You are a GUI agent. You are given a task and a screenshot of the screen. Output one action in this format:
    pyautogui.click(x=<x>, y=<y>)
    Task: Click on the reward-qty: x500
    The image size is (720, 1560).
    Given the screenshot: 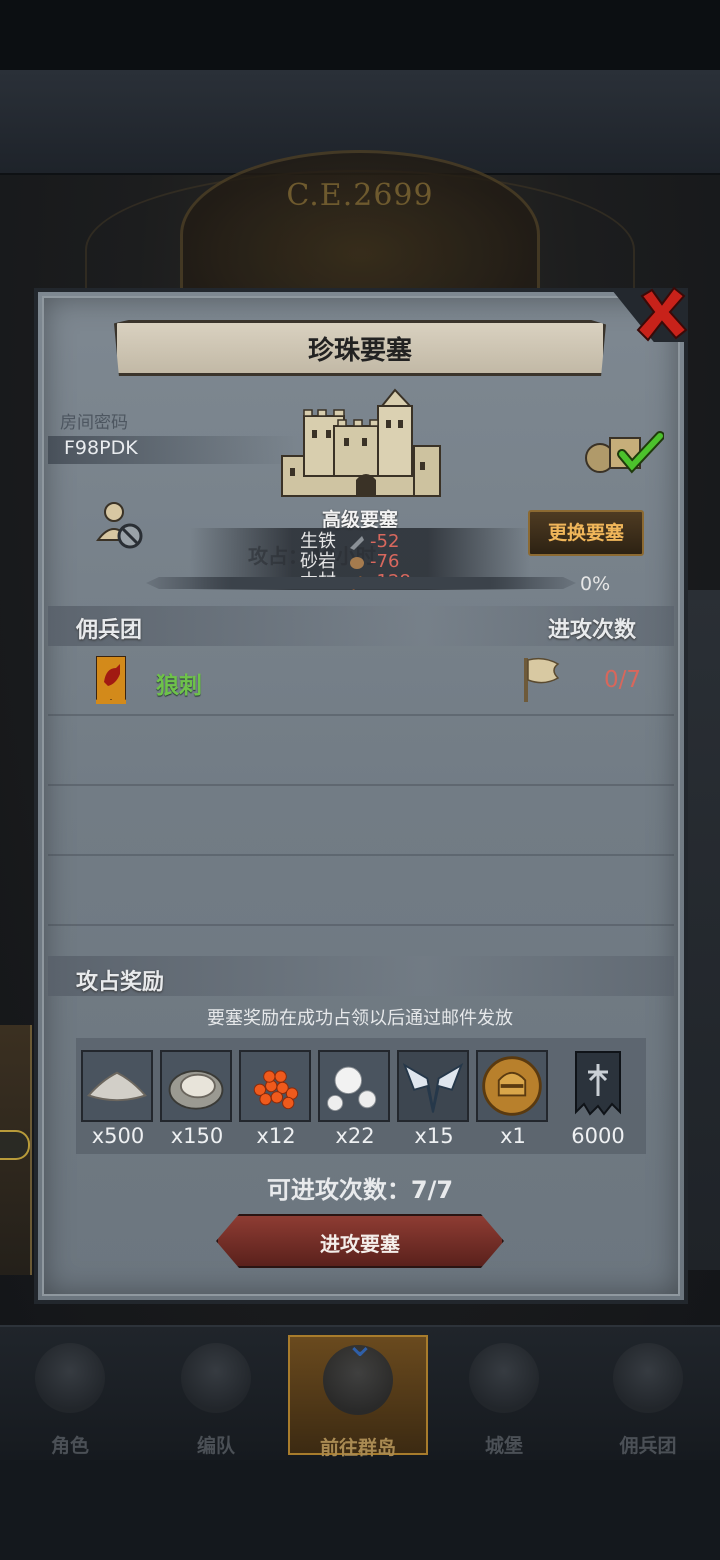 What is the action you would take?
    pyautogui.click(x=118, y=1136)
    